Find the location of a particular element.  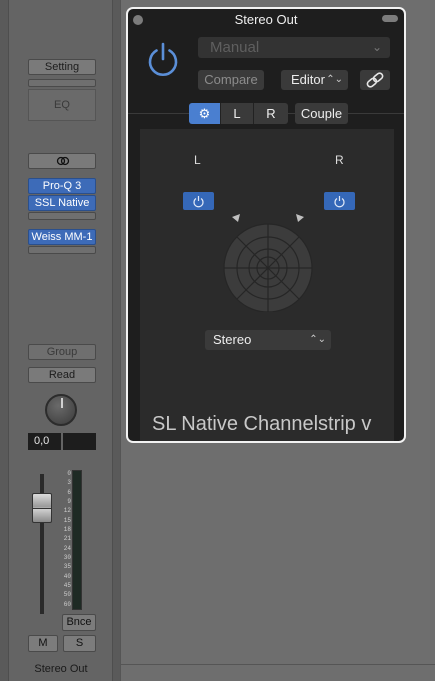

strip-left-edge is located at coordinates (4, 340).